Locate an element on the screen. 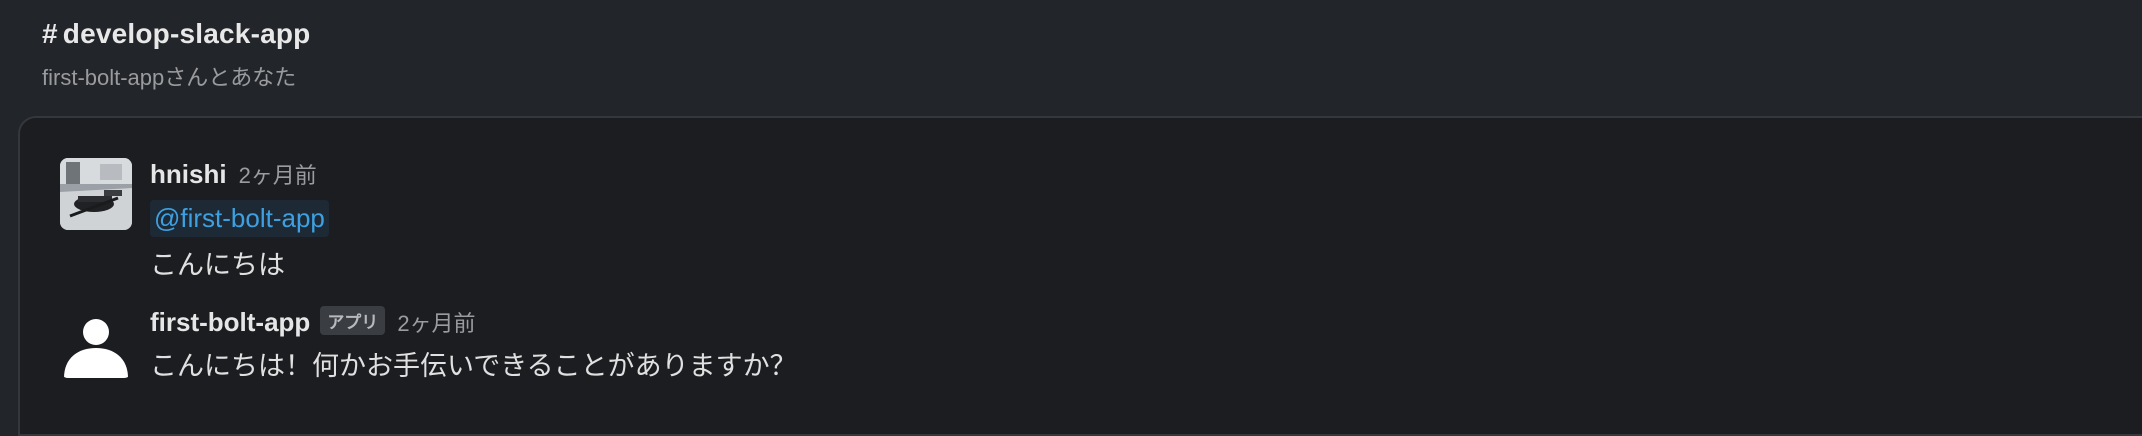 Image resolution: width=2142 pixels, height=436 pixels. channel-name: develop-slack-app is located at coordinates (186, 33).